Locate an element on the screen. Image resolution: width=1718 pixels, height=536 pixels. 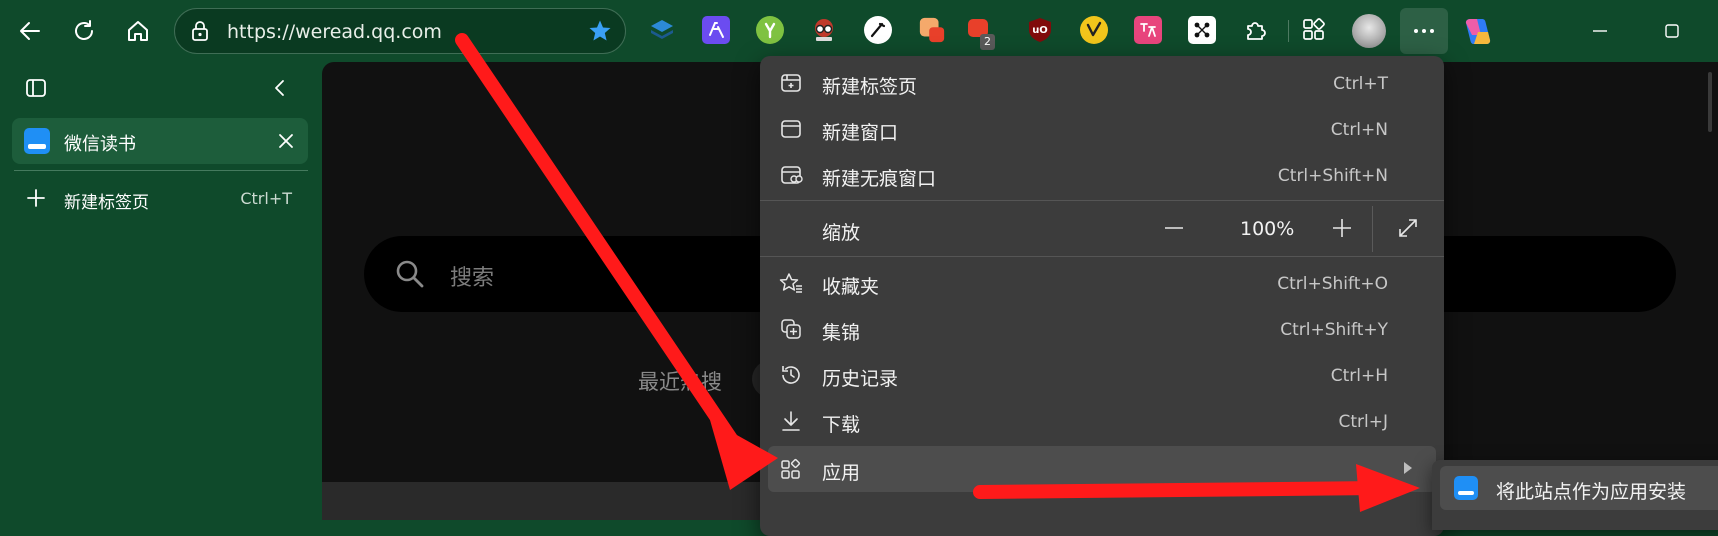
translate-extension-icon is located at coordinates (716, 30).